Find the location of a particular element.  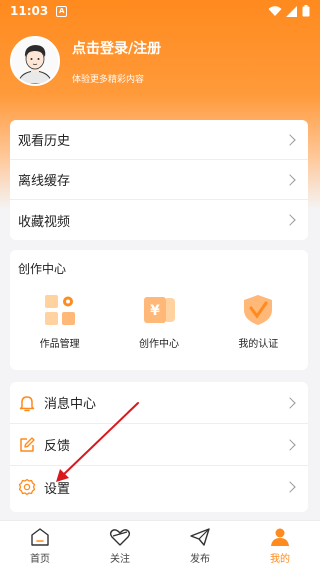

creator-item-label: 作品管理 is located at coordinates (59, 344).